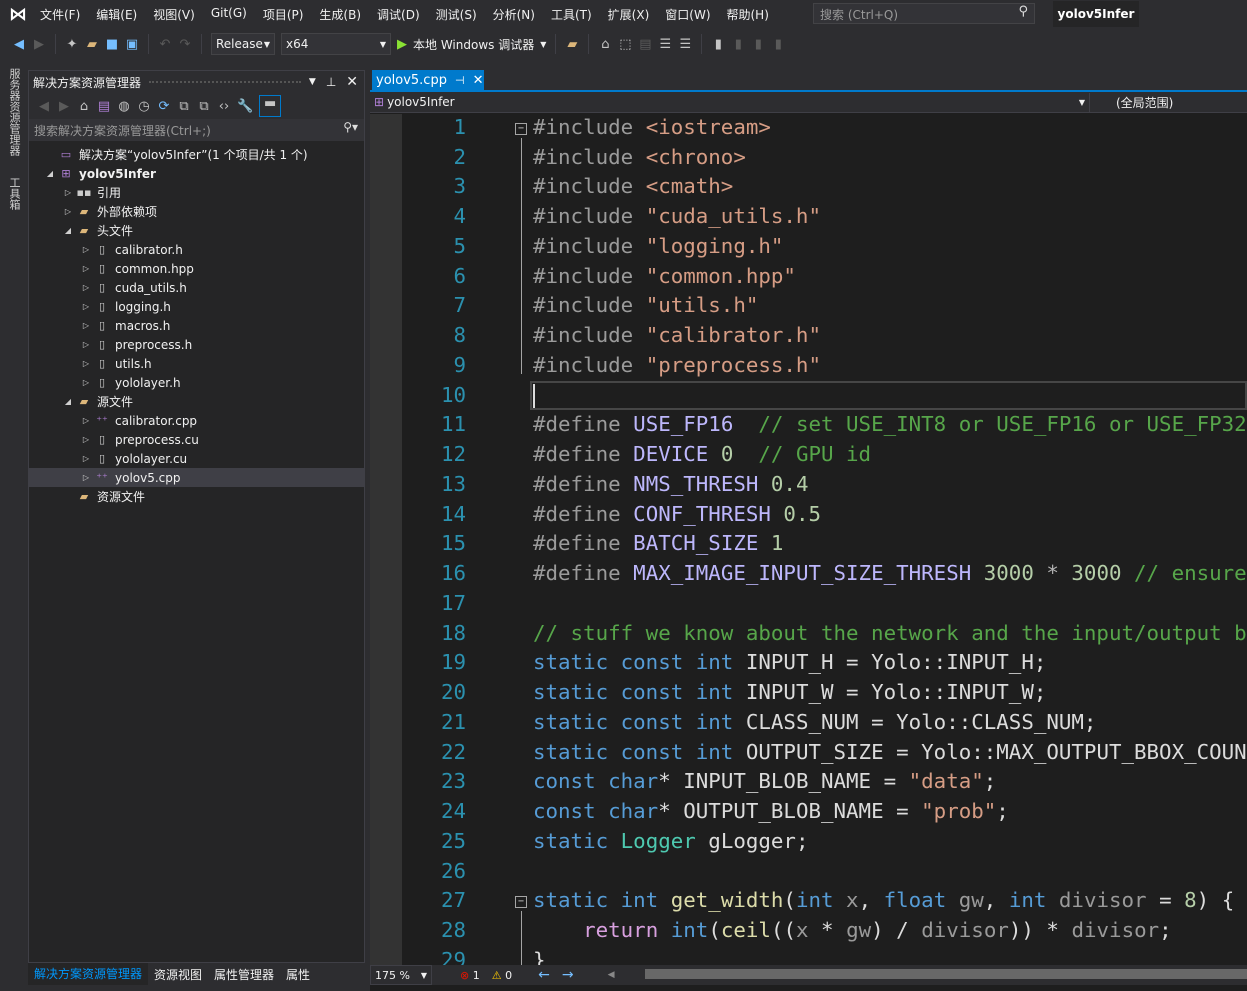 The width and height of the screenshot is (1247, 991). What do you see at coordinates (459, 14) in the screenshot?
I see `menu-item: 测试(S)` at bounding box center [459, 14].